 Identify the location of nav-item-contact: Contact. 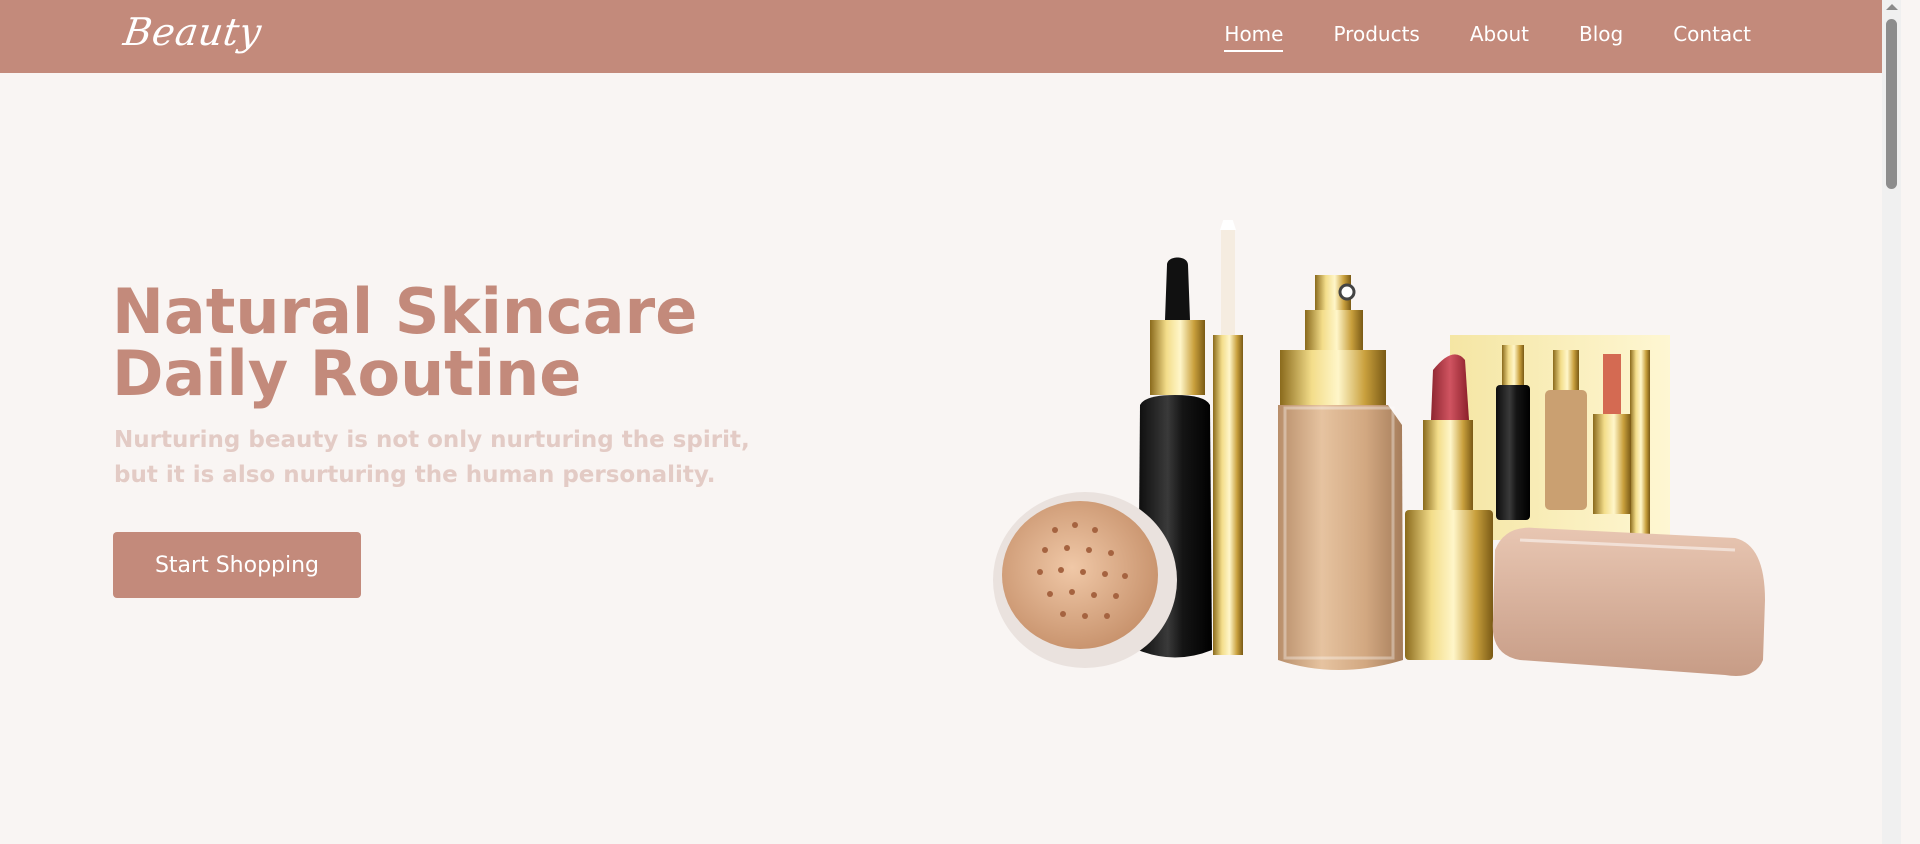
(1712, 37).